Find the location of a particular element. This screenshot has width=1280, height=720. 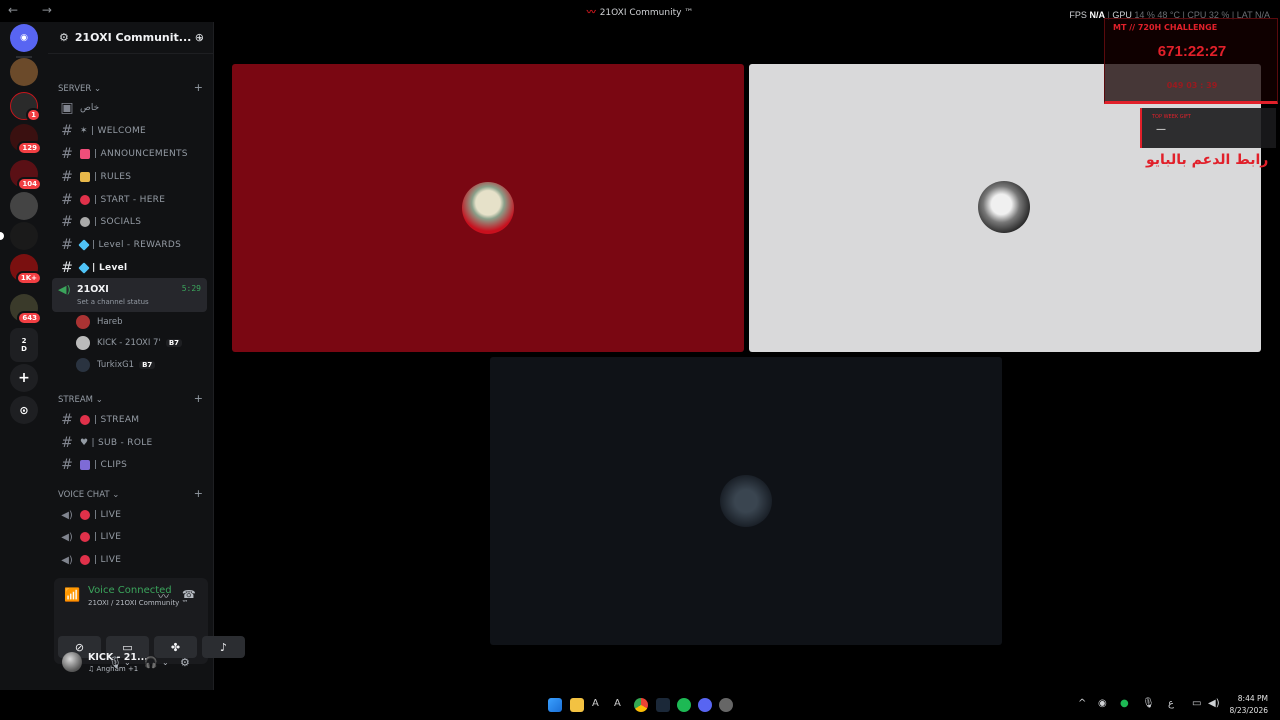

user-avatar is located at coordinates (72, 662).